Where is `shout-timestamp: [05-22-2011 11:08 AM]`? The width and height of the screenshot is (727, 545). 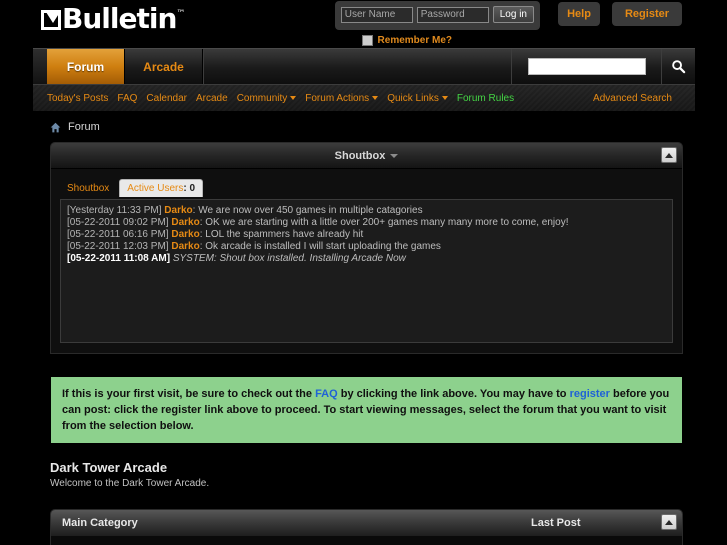
shout-timestamp: [05-22-2011 11:08 AM] is located at coordinates (119, 258).